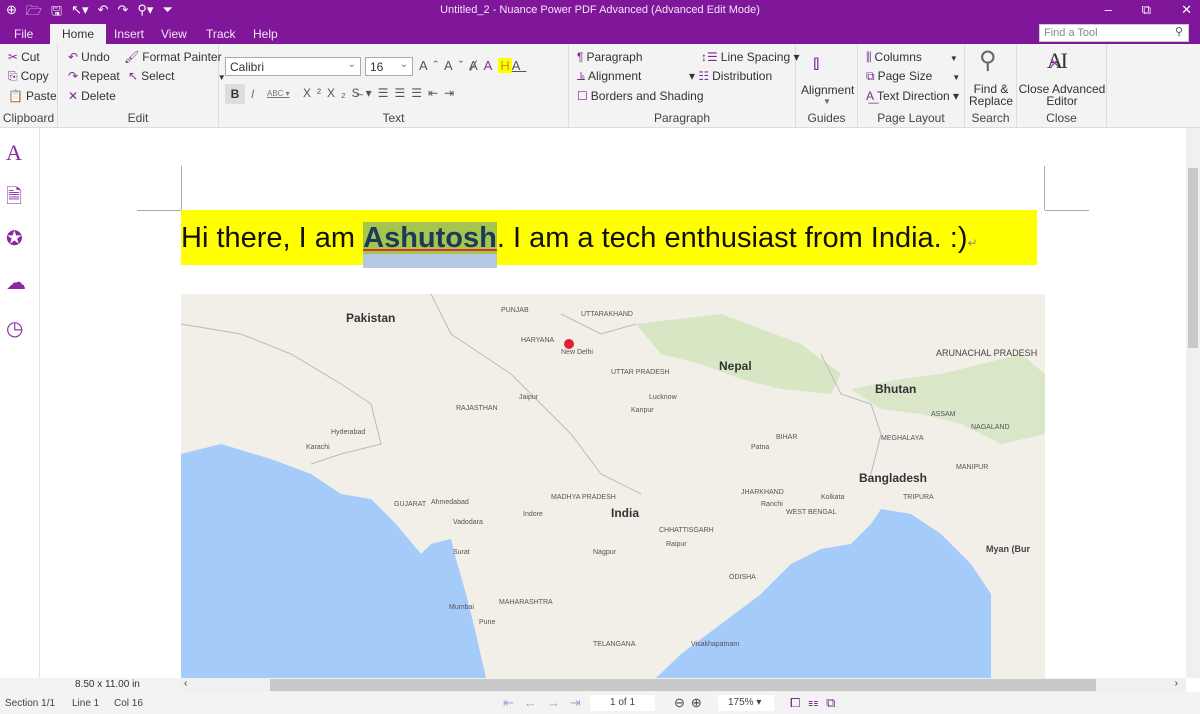 This screenshot has height=714, width=1200. I want to click on map-label: Hyderabad, so click(348, 432).